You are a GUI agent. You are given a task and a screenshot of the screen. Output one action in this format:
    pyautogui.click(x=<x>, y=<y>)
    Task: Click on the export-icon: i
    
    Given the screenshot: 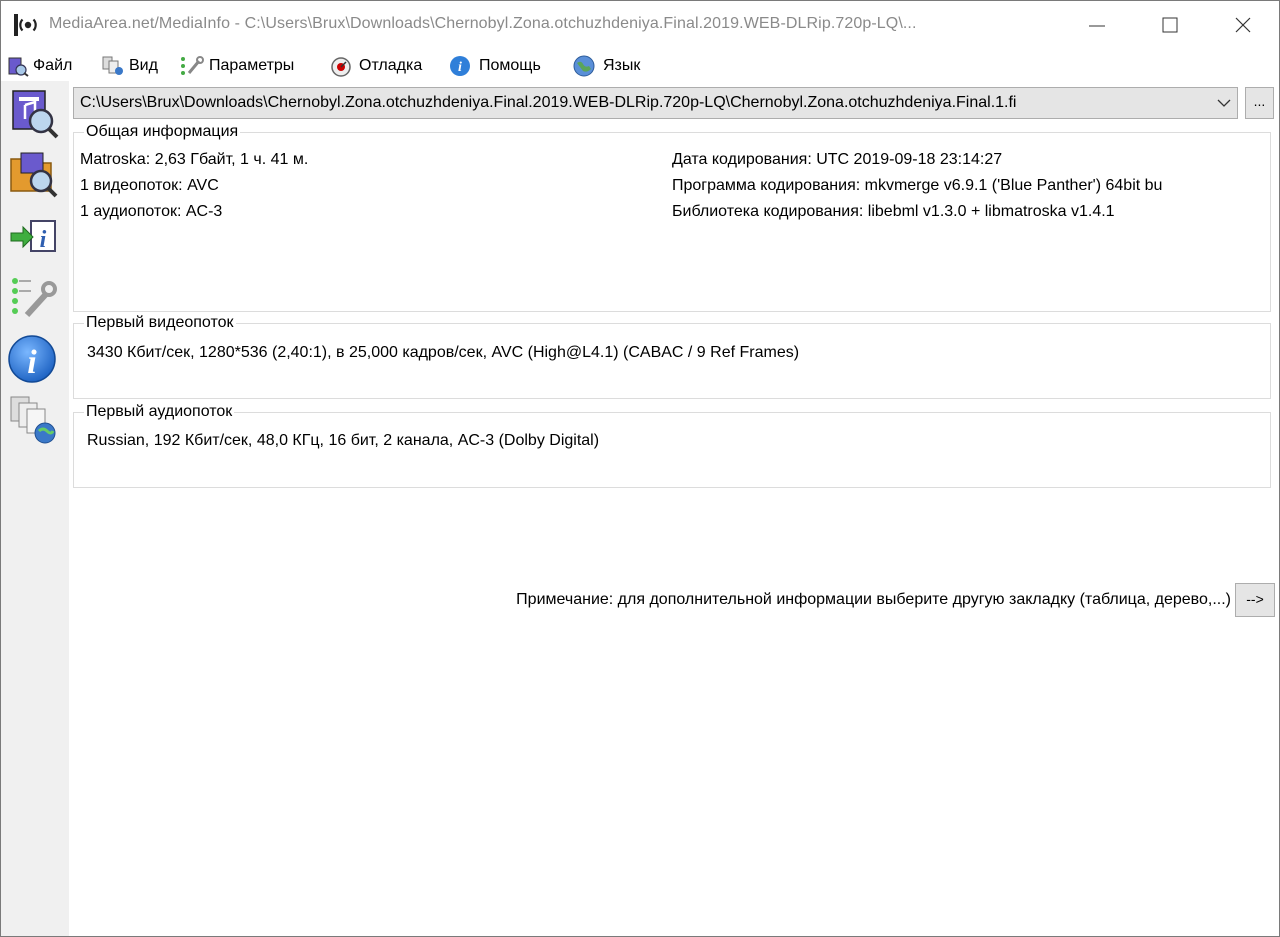 What is the action you would take?
    pyautogui.click(x=33, y=236)
    